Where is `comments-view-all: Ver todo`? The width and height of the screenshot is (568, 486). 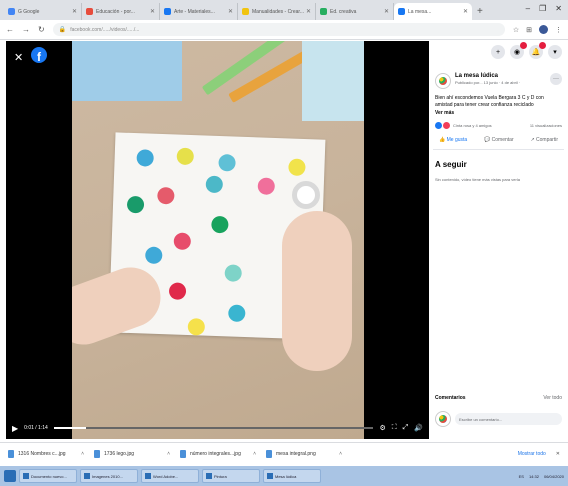 comments-view-all: Ver todo is located at coordinates (552, 398).